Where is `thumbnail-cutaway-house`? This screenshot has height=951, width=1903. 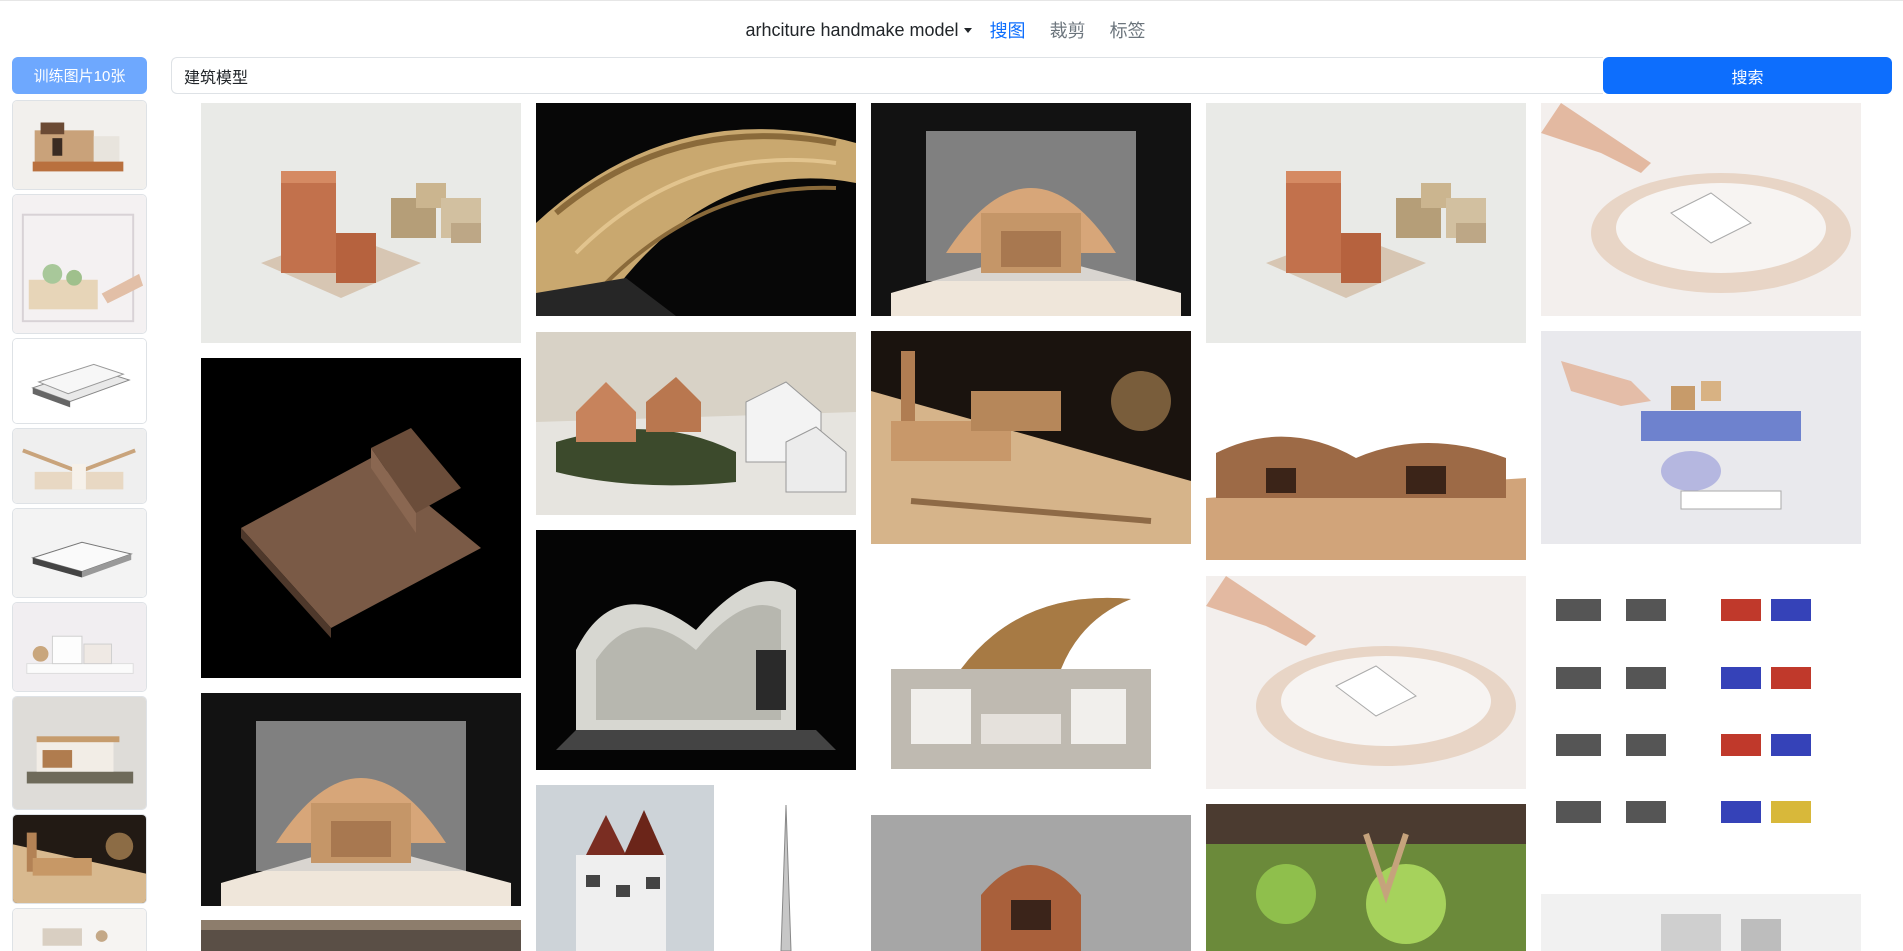
thumbnail-cutaway-house is located at coordinates (79, 145).